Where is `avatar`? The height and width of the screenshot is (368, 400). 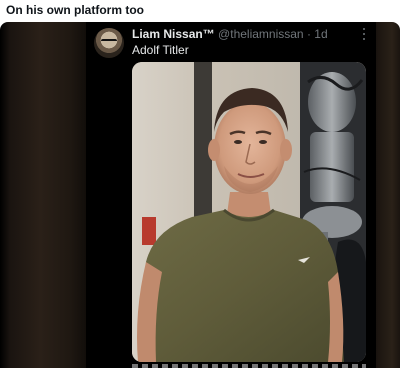 avatar is located at coordinates (109, 43).